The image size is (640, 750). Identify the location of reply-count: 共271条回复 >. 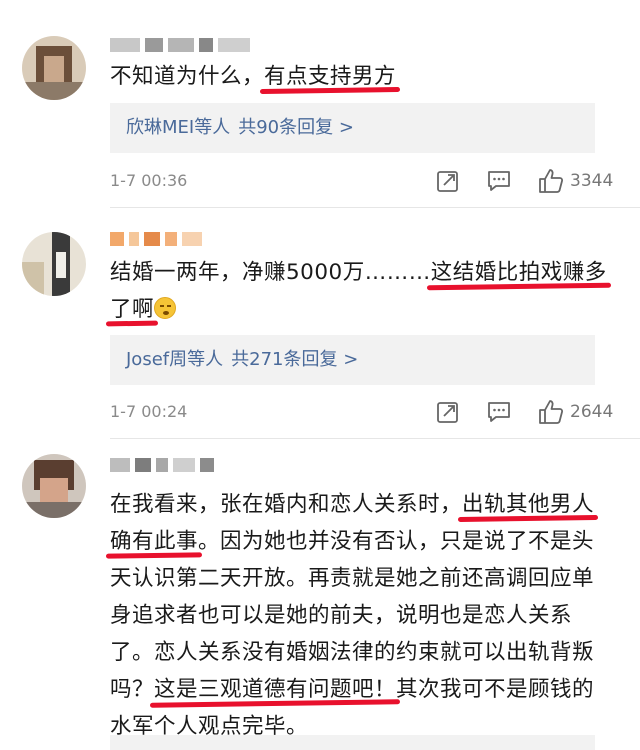
(294, 359).